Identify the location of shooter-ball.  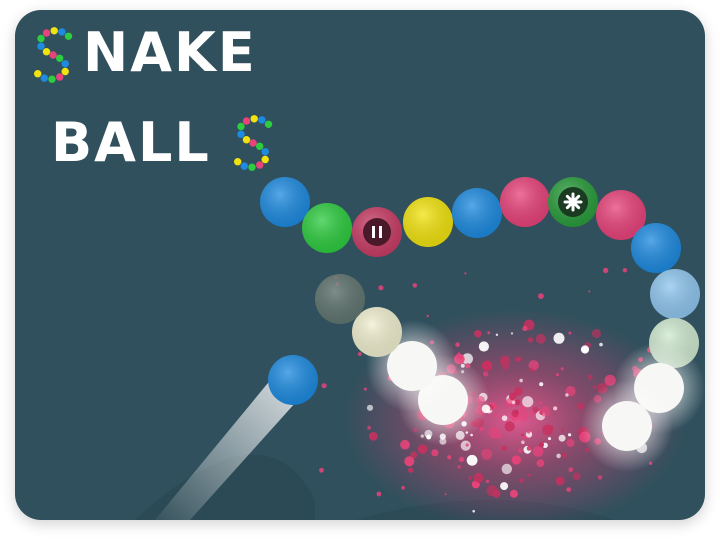
(293, 380).